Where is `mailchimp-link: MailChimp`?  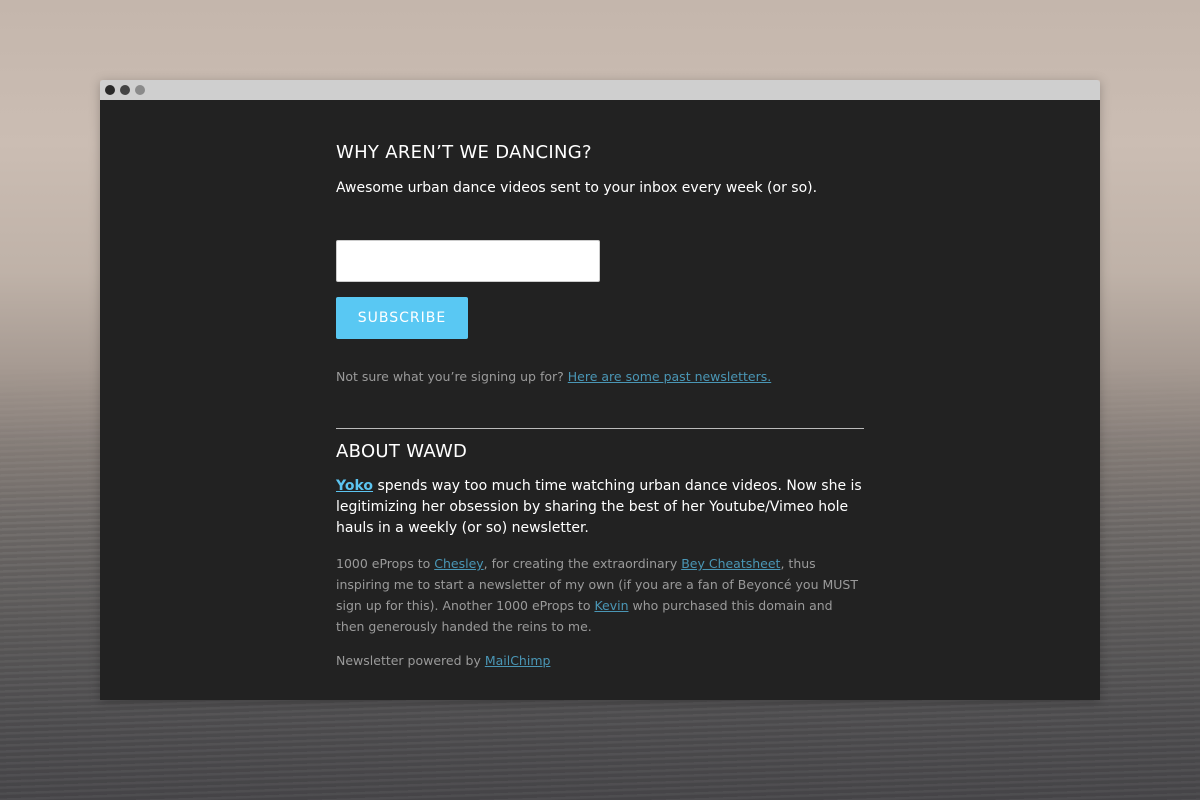 mailchimp-link: MailChimp is located at coordinates (518, 660).